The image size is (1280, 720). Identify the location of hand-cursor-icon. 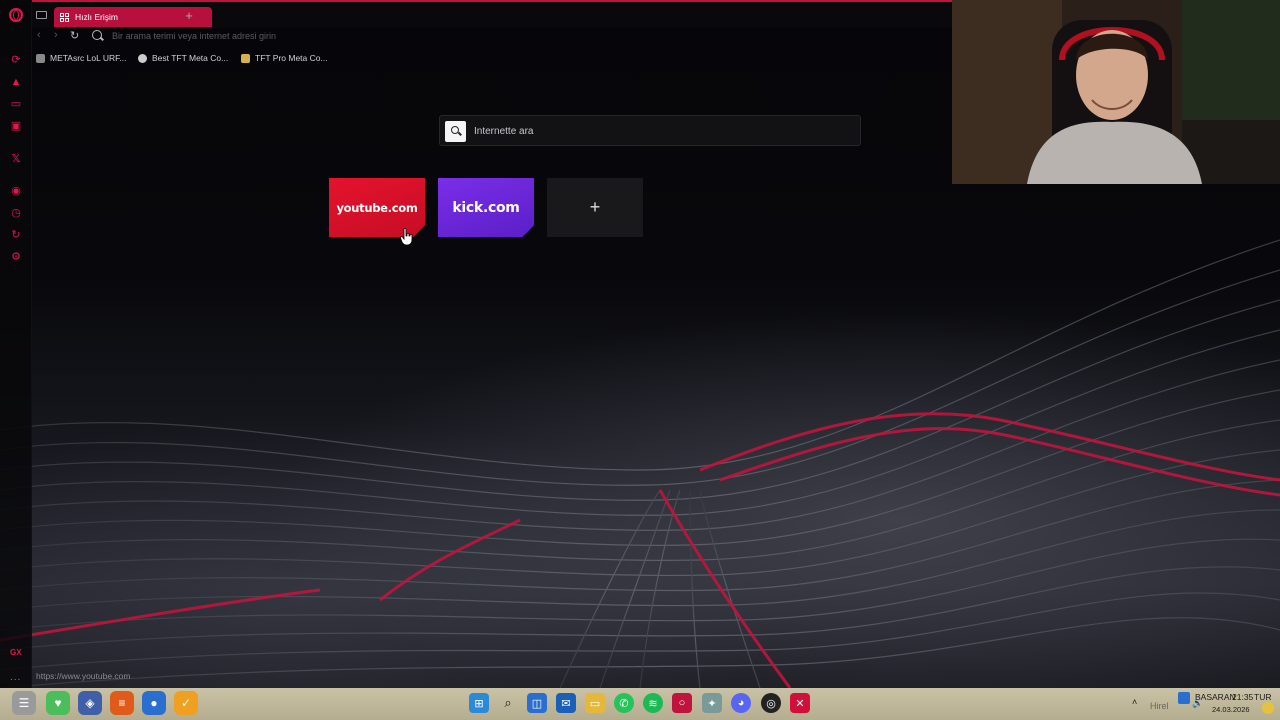
(406, 237).